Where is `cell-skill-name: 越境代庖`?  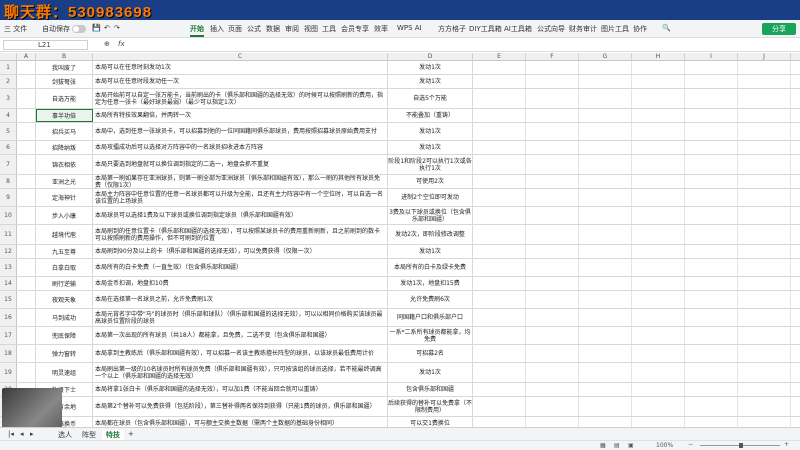
cell-skill-name: 越境代庖 is located at coordinates (64, 234).